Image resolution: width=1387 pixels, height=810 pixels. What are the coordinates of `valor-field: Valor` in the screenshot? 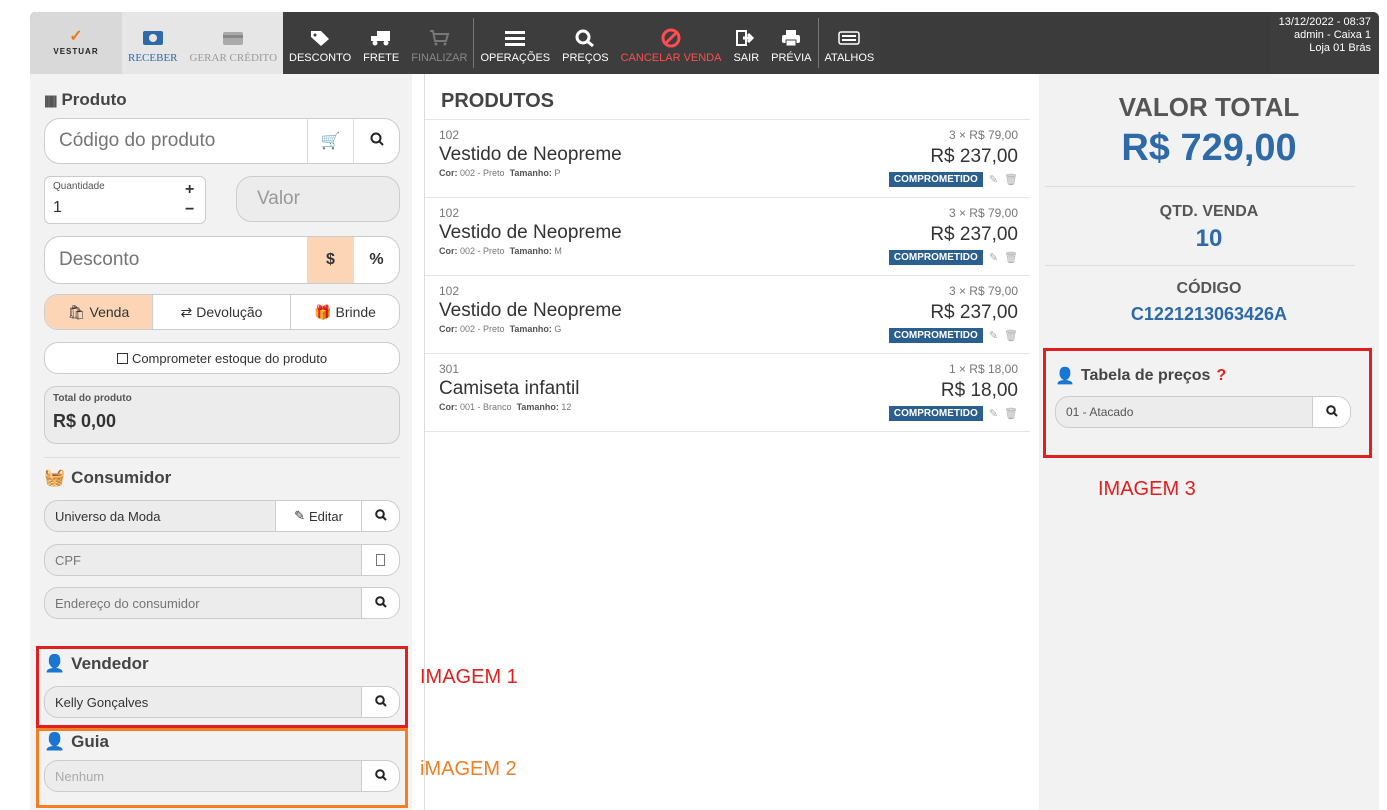 It's located at (318, 199).